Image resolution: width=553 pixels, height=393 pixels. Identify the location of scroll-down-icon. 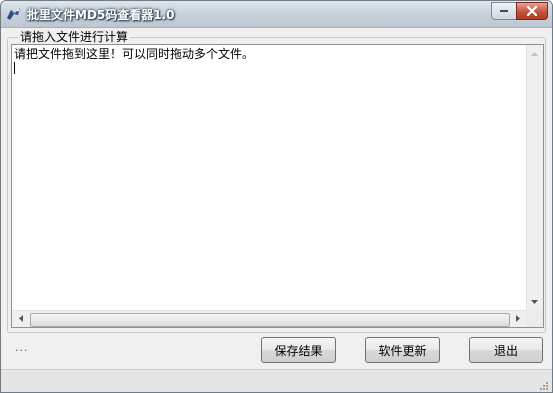
(534, 301).